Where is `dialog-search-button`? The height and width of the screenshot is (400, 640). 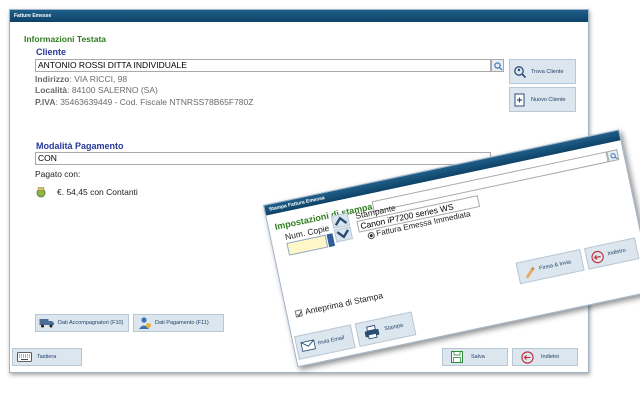 dialog-search-button is located at coordinates (613, 156).